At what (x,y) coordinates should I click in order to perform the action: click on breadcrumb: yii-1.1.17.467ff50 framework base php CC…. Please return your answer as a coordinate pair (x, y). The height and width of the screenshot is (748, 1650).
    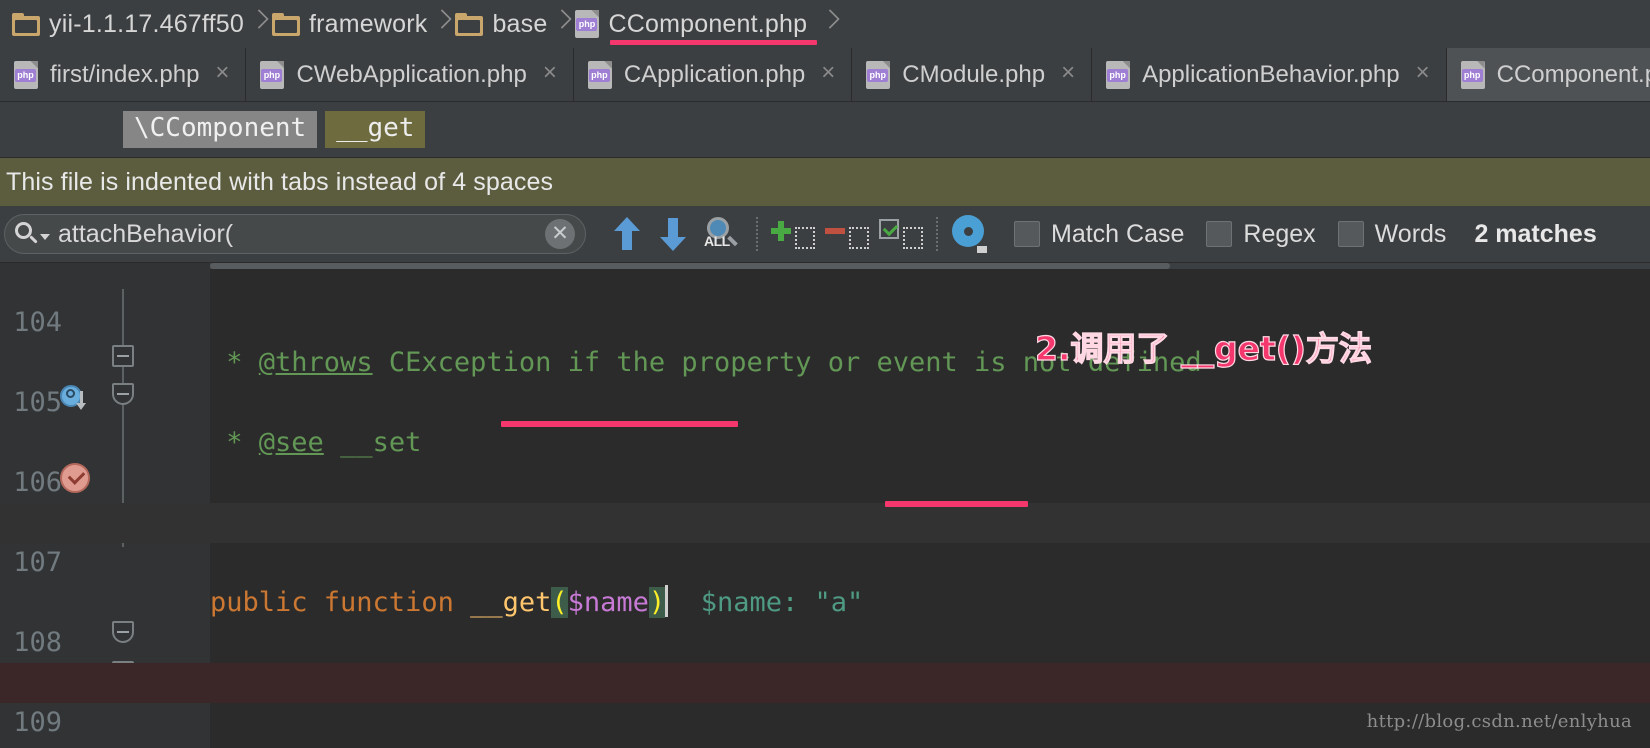
    Looking at the image, I should click on (825, 24).